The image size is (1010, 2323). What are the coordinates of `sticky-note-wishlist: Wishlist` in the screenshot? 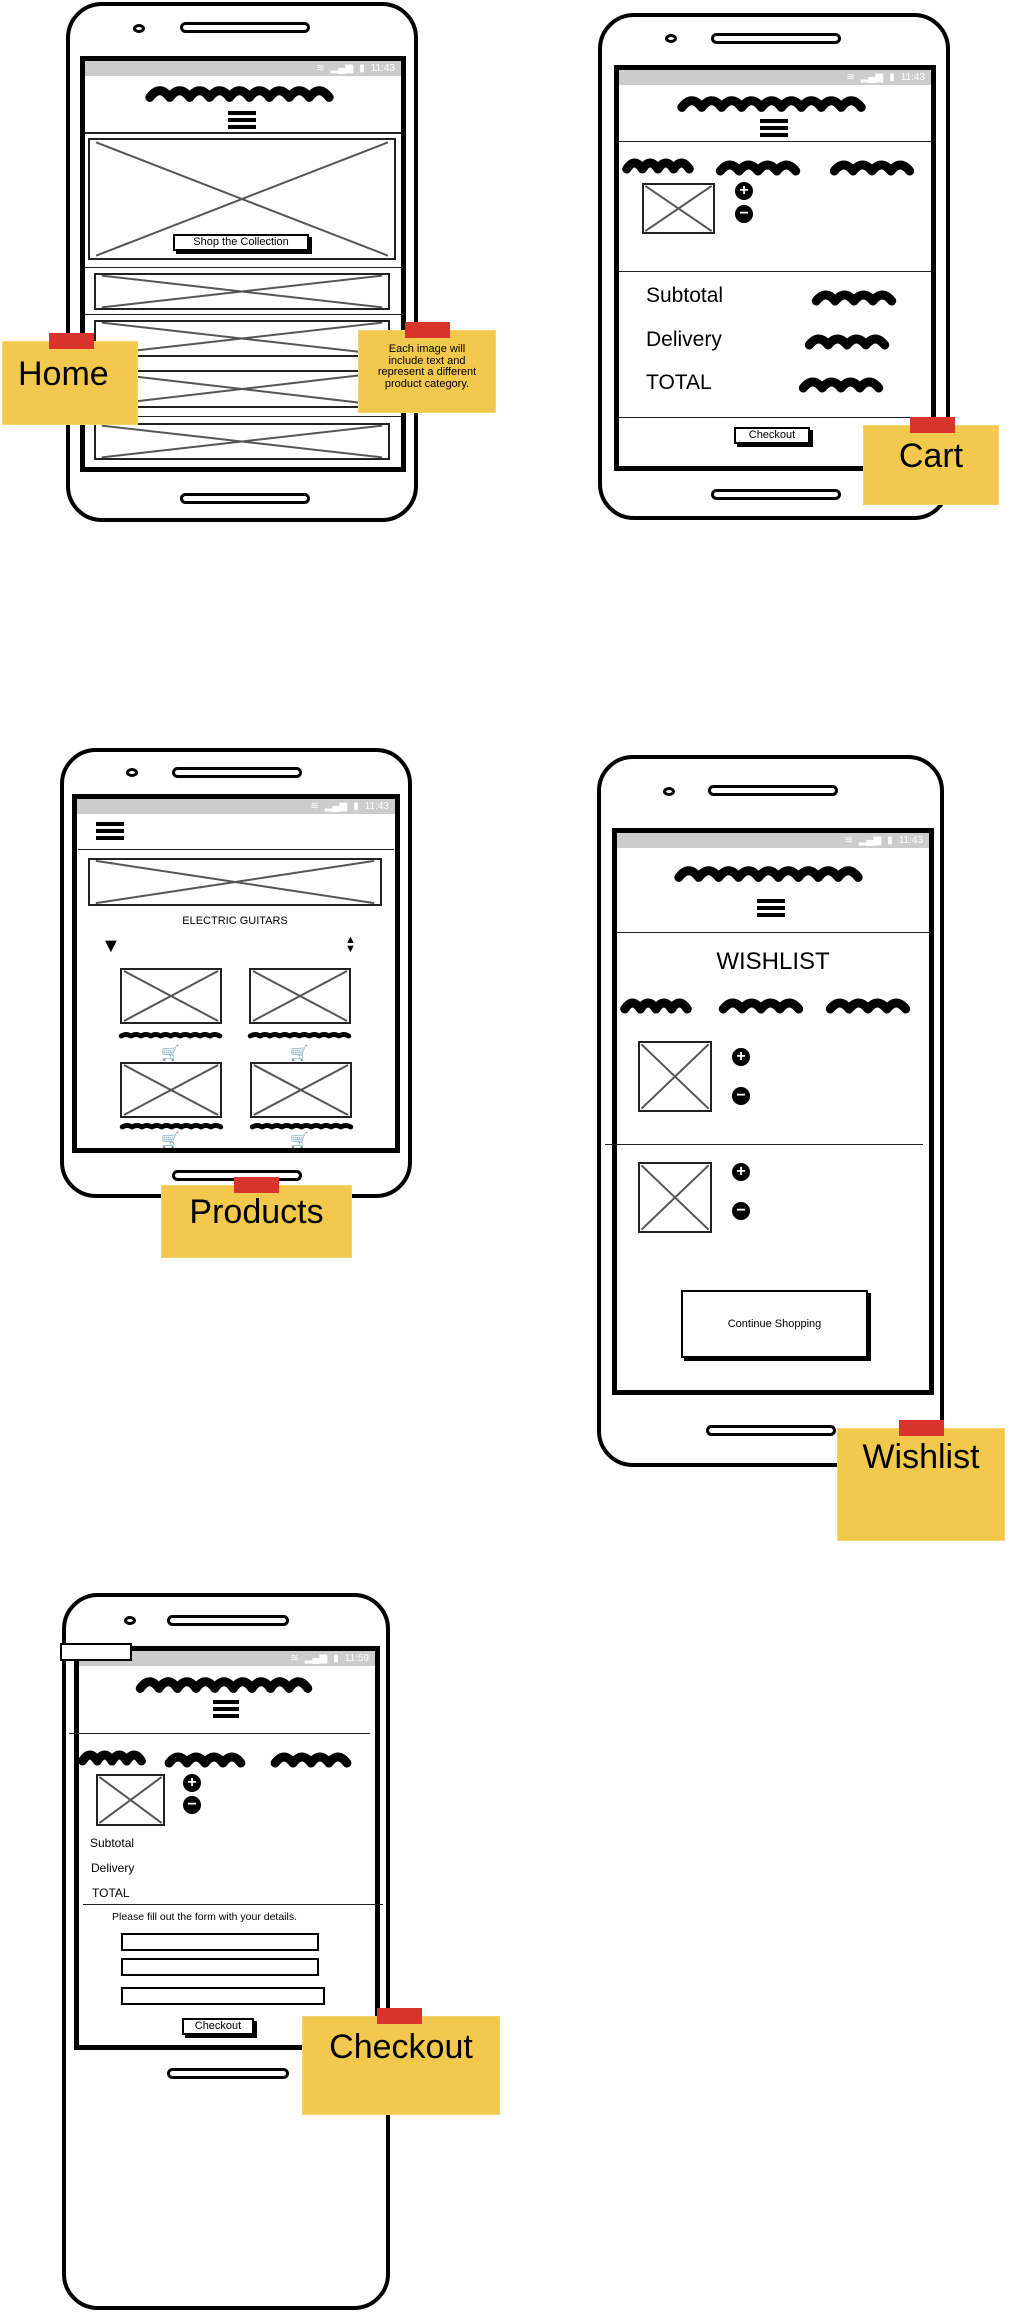 It's located at (921, 1480).